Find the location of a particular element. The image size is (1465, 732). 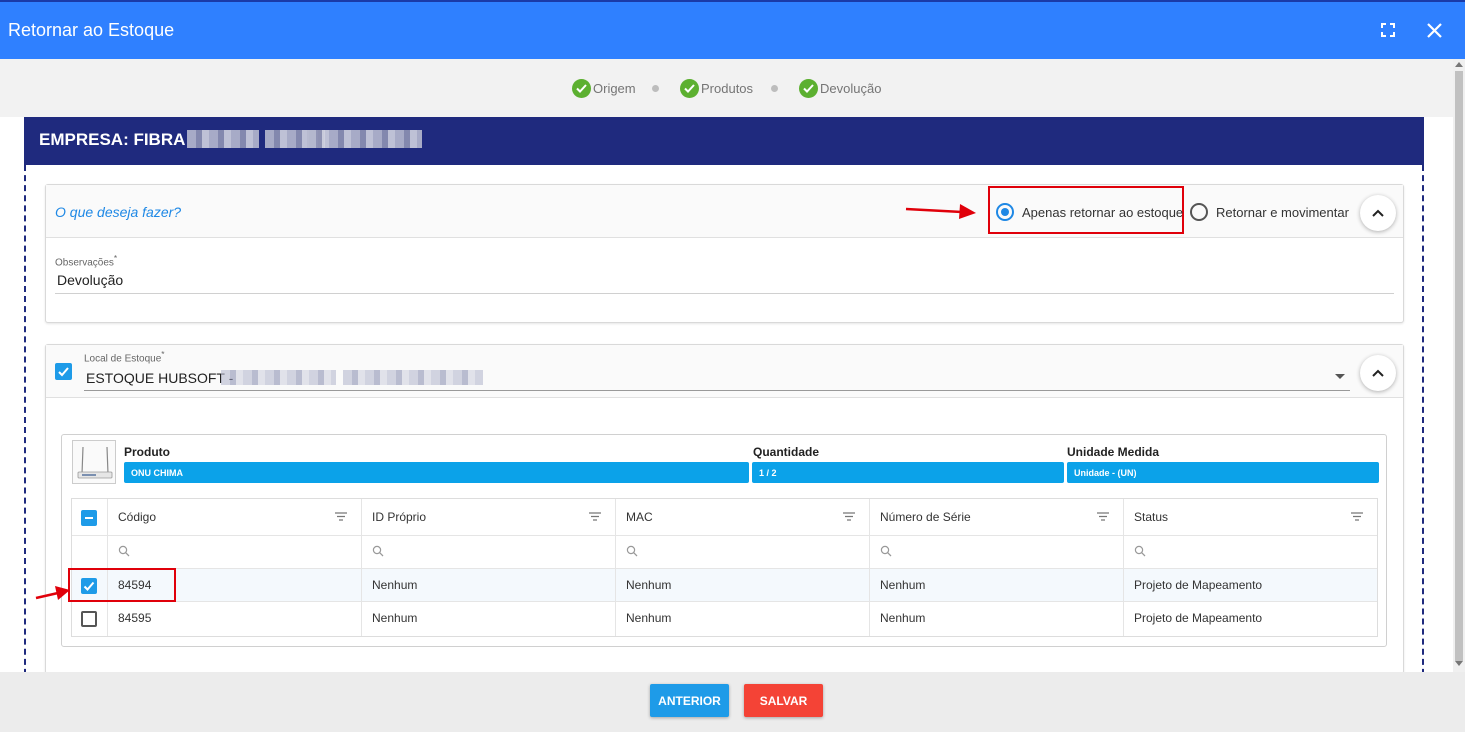

annotation-highlight is located at coordinates (122, 585).